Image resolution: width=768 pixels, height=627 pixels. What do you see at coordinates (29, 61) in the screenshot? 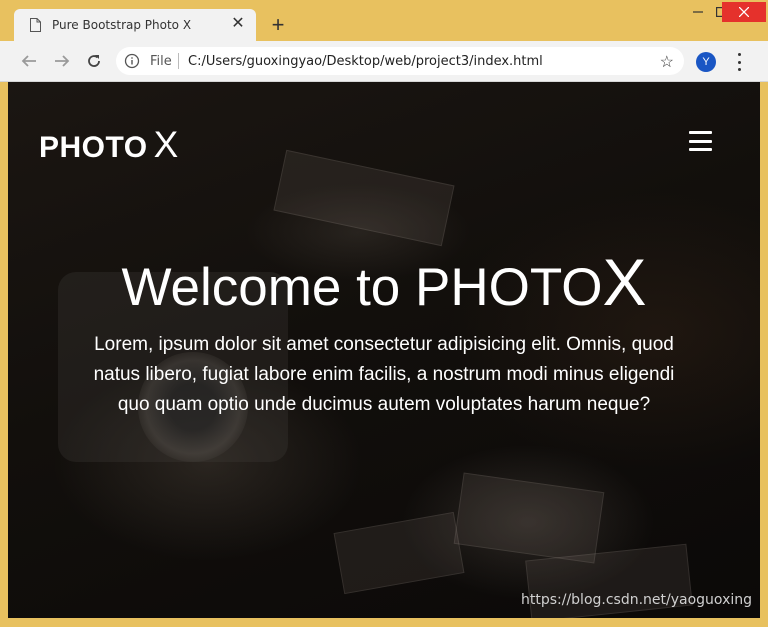
I see `back-arrow-icon` at bounding box center [29, 61].